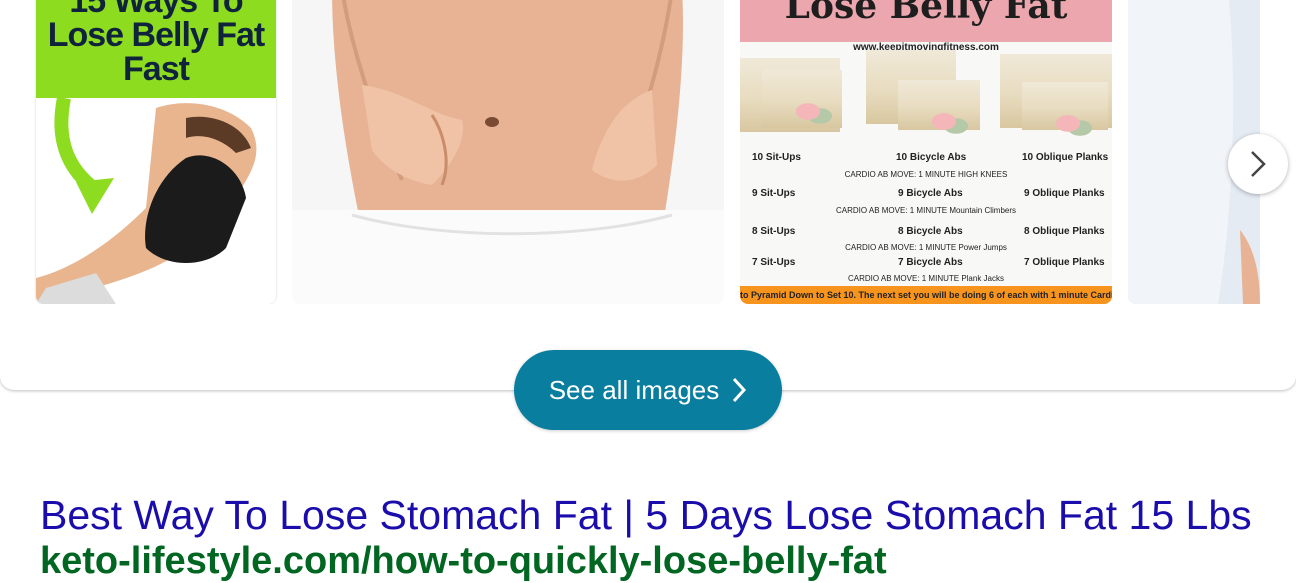 The height and width of the screenshot is (583, 1296). I want to click on chart-row: 7 Sit-Ups 7 Bicycle Abs 7 Oblique Planks, so click(928, 262).